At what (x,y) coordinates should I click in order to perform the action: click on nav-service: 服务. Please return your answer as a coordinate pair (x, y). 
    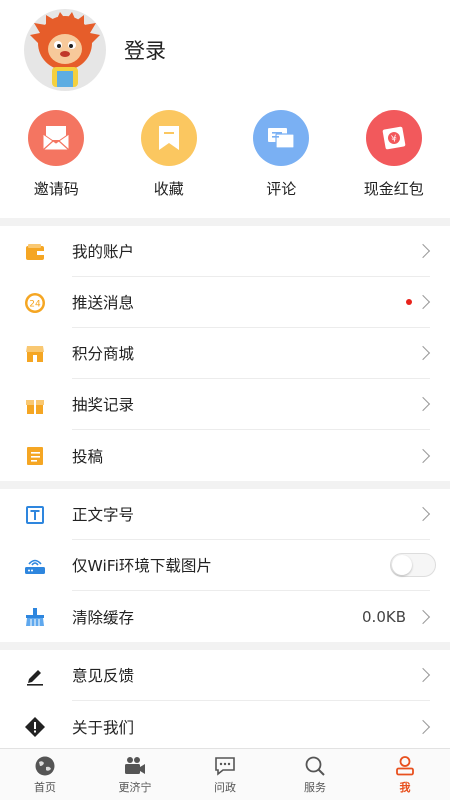
    Looking at the image, I should click on (315, 774).